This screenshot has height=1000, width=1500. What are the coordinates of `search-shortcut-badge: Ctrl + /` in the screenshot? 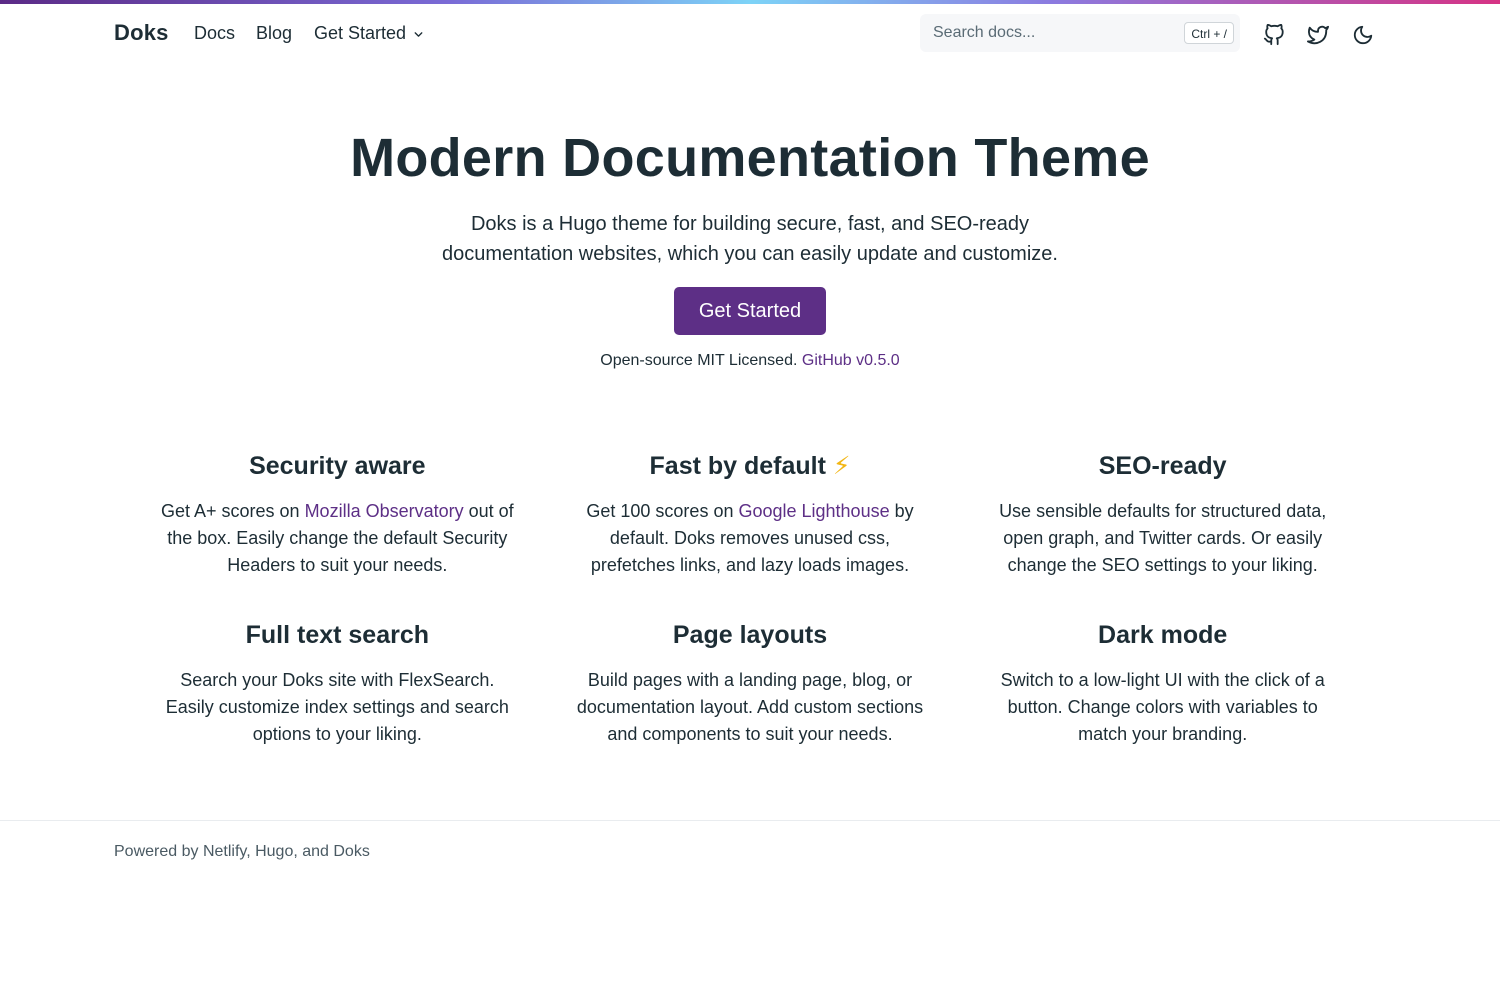 It's located at (1209, 33).